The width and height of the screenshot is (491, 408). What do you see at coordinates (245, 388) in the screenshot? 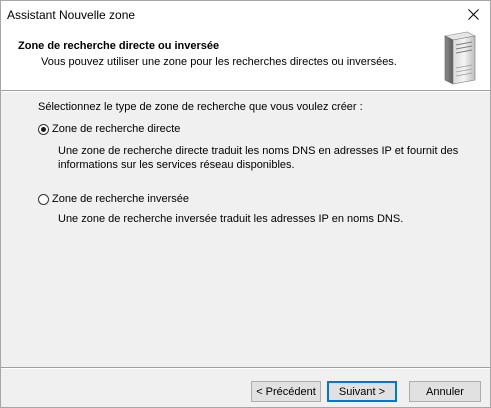
I see `wizard-footer: < Précédent Suivant > Annuler` at bounding box center [245, 388].